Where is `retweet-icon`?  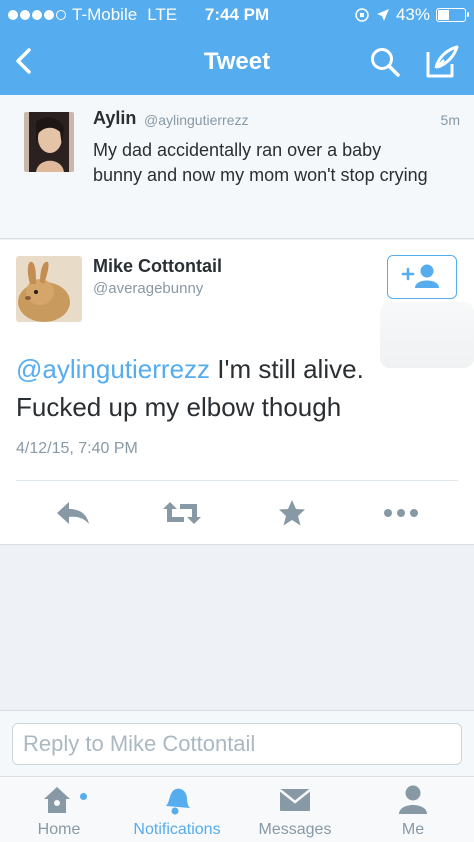
retweet-icon is located at coordinates (182, 513).